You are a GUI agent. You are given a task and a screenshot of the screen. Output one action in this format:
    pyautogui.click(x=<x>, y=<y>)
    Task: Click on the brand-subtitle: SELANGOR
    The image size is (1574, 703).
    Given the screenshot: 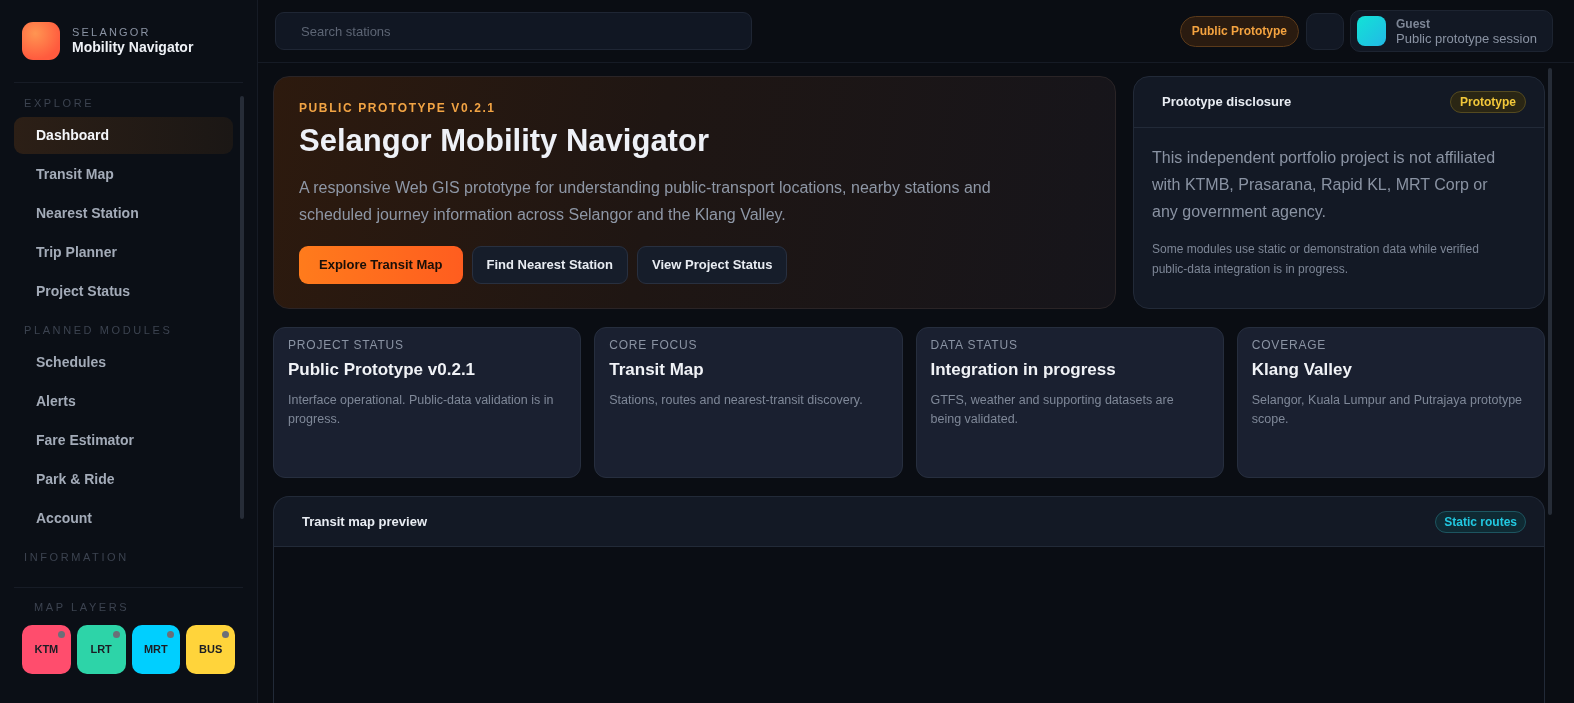 What is the action you would take?
    pyautogui.click(x=112, y=32)
    